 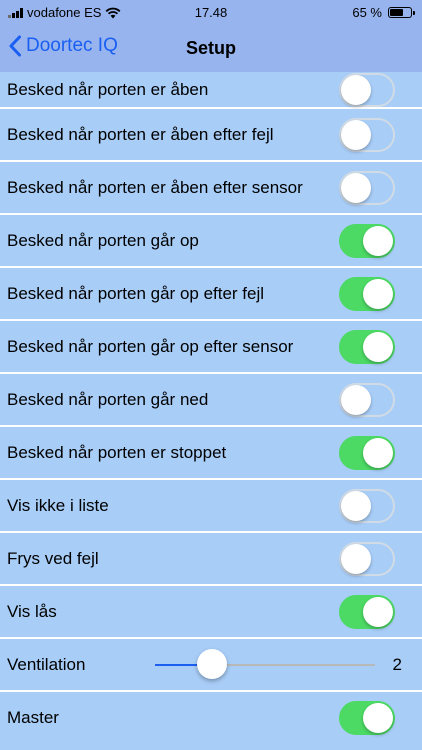 I want to click on page-title: Setup, so click(x=210, y=48).